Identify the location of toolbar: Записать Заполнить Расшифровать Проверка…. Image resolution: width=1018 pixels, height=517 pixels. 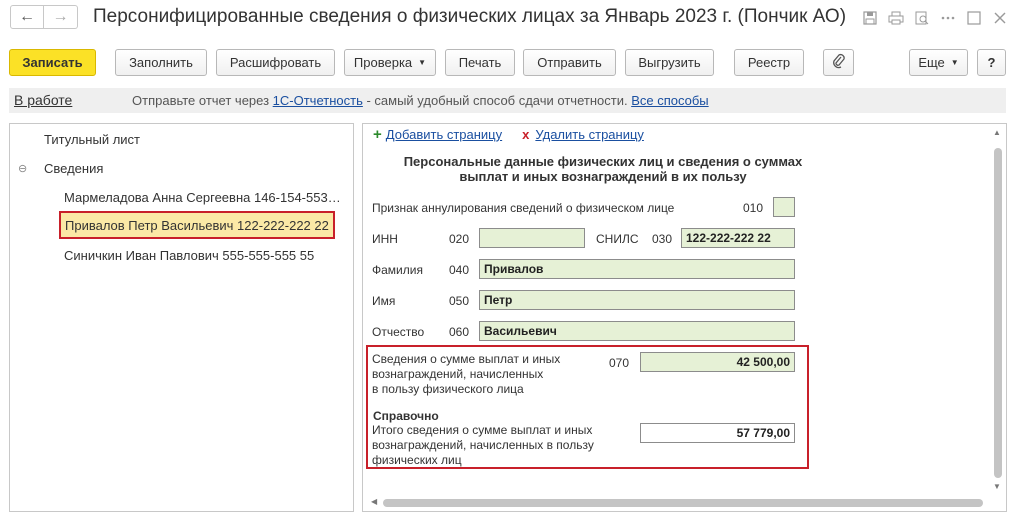
(509, 63).